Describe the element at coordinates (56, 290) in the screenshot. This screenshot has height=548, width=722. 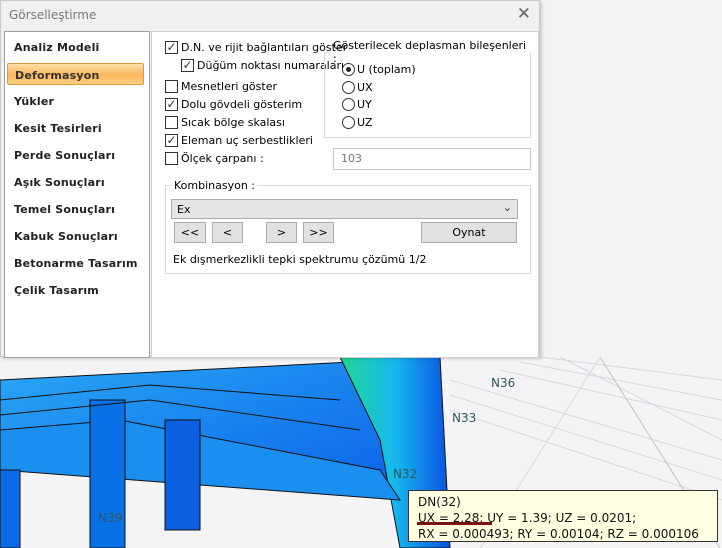
I see `sidebar-item-celik-tasarim: Çelik Tasarım` at that location.